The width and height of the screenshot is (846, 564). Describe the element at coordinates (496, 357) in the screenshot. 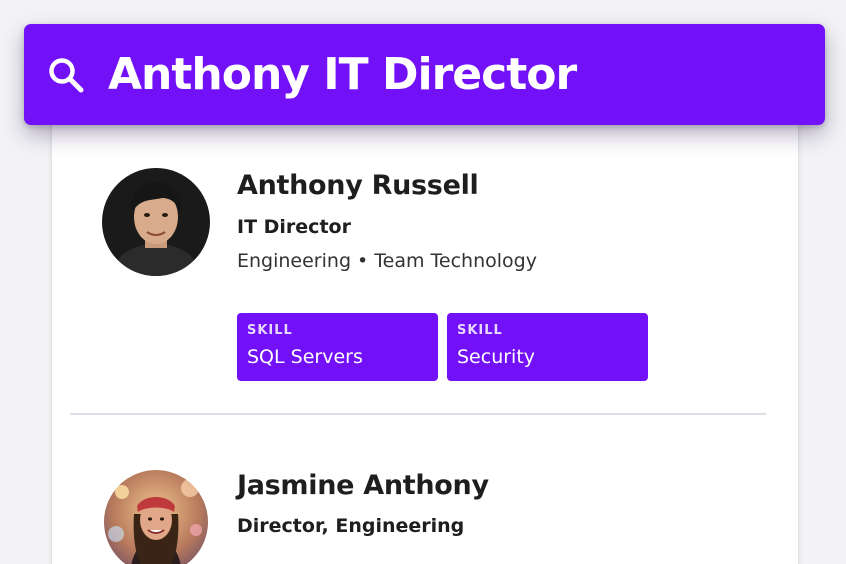

I see `skill-chip-value: Security` at that location.